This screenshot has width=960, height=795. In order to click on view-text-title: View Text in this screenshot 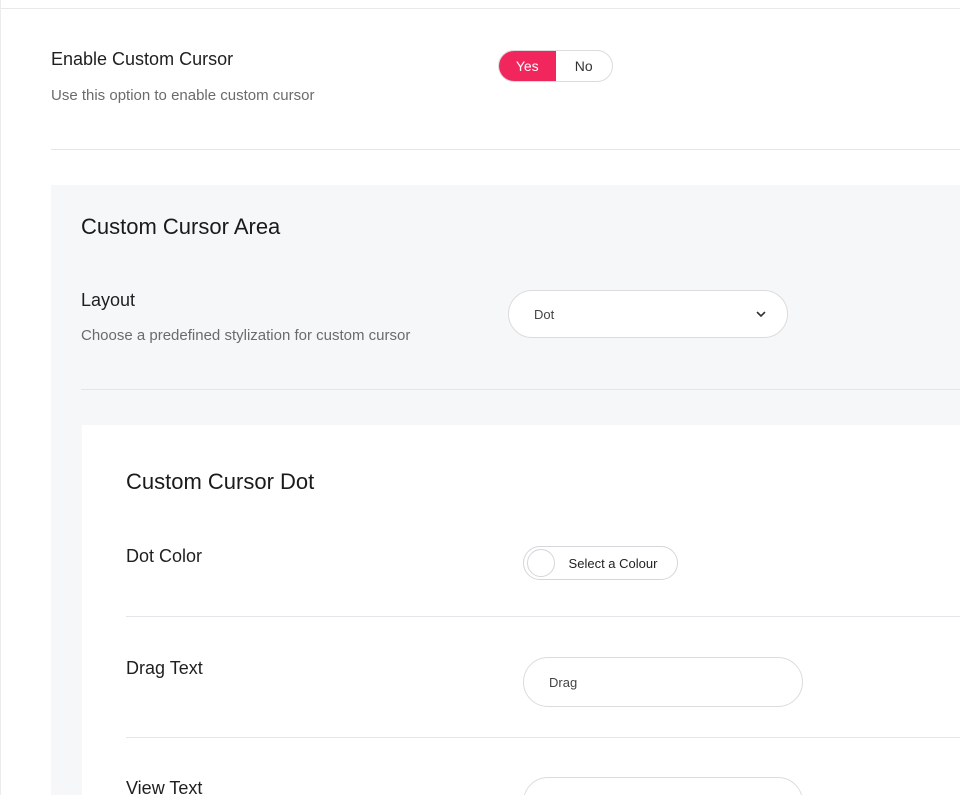, I will do `click(164, 786)`.